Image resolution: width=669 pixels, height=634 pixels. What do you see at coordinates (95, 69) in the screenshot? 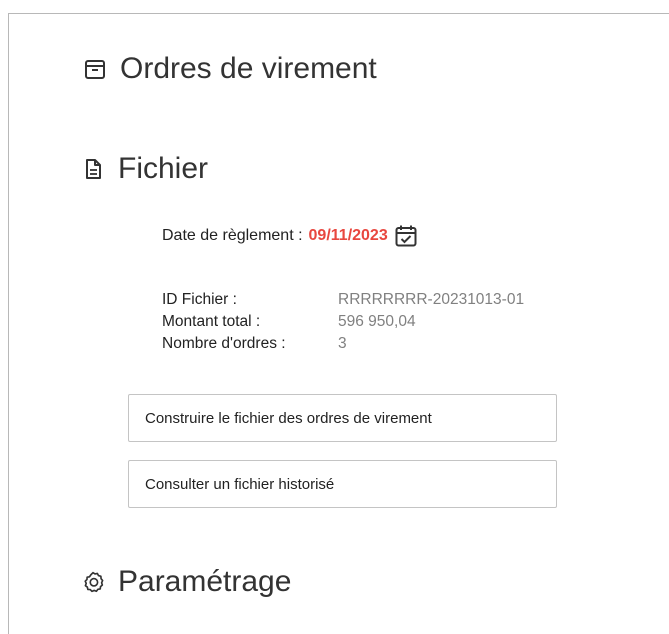
I see `archive-box-icon` at bounding box center [95, 69].